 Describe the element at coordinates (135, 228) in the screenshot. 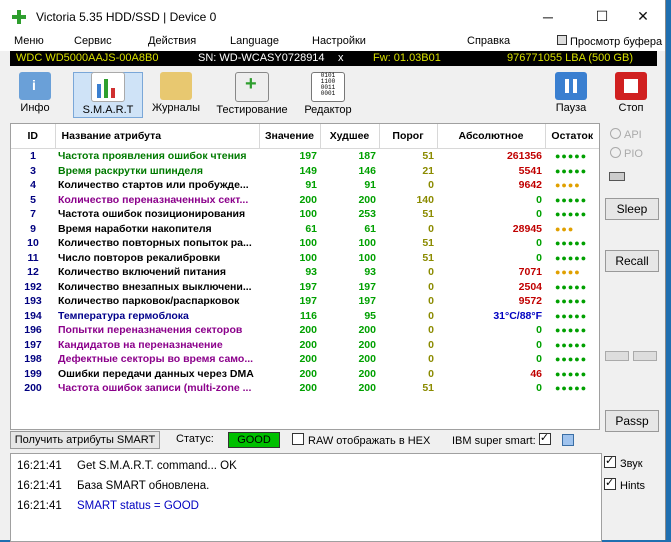

I see `attribute-name: Время наработки накопителя` at that location.